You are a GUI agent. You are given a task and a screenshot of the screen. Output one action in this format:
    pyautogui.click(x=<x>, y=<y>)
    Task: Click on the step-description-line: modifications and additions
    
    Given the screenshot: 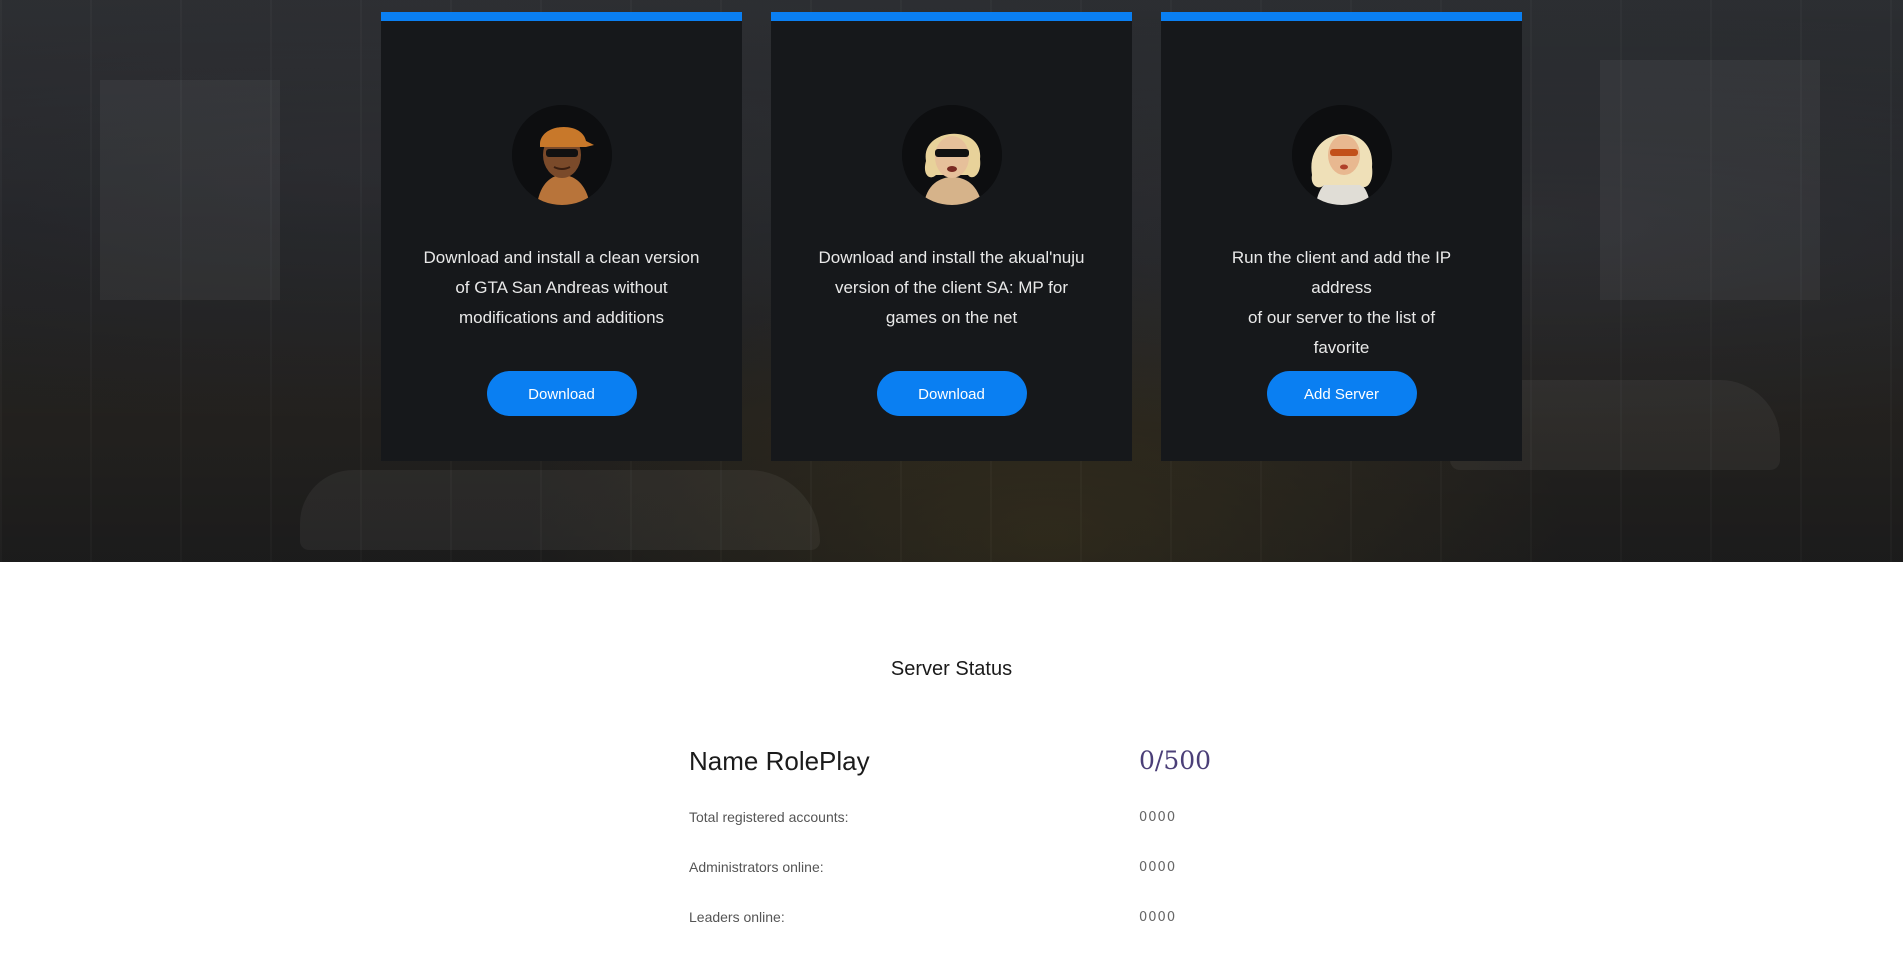 What is the action you would take?
    pyautogui.click(x=561, y=317)
    